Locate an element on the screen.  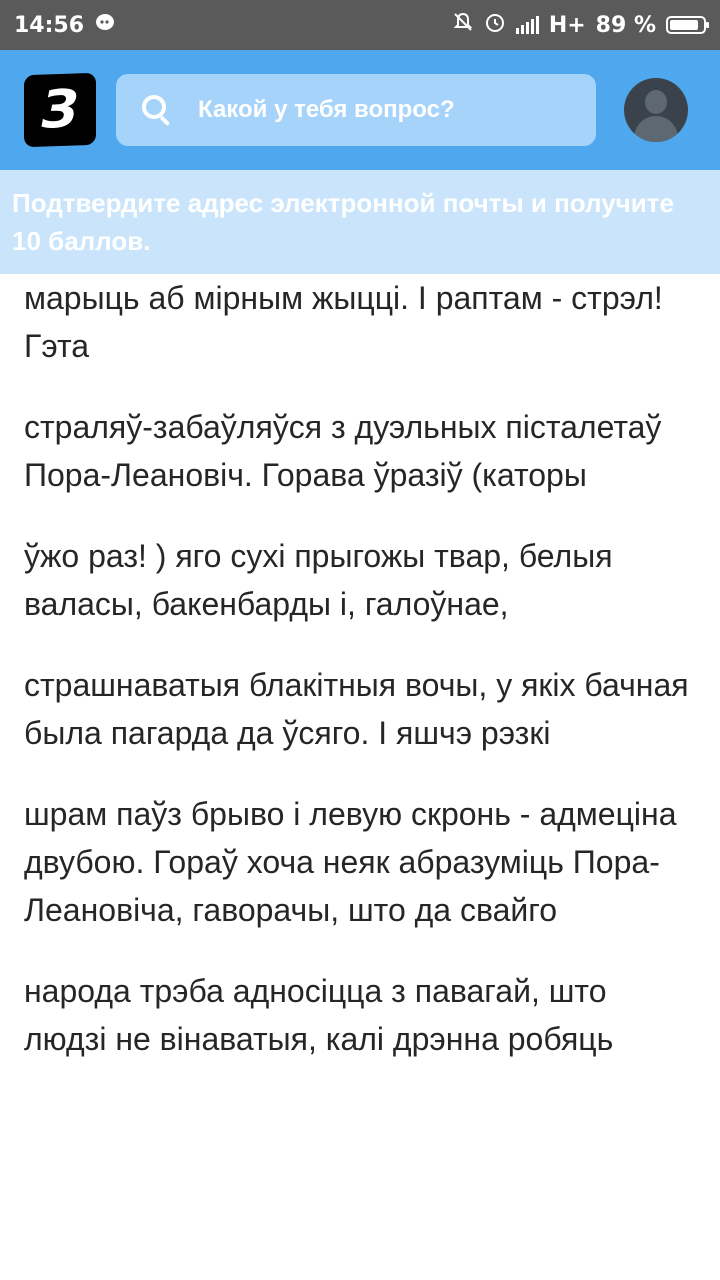
status-time: 14:56 is located at coordinates (49, 25).